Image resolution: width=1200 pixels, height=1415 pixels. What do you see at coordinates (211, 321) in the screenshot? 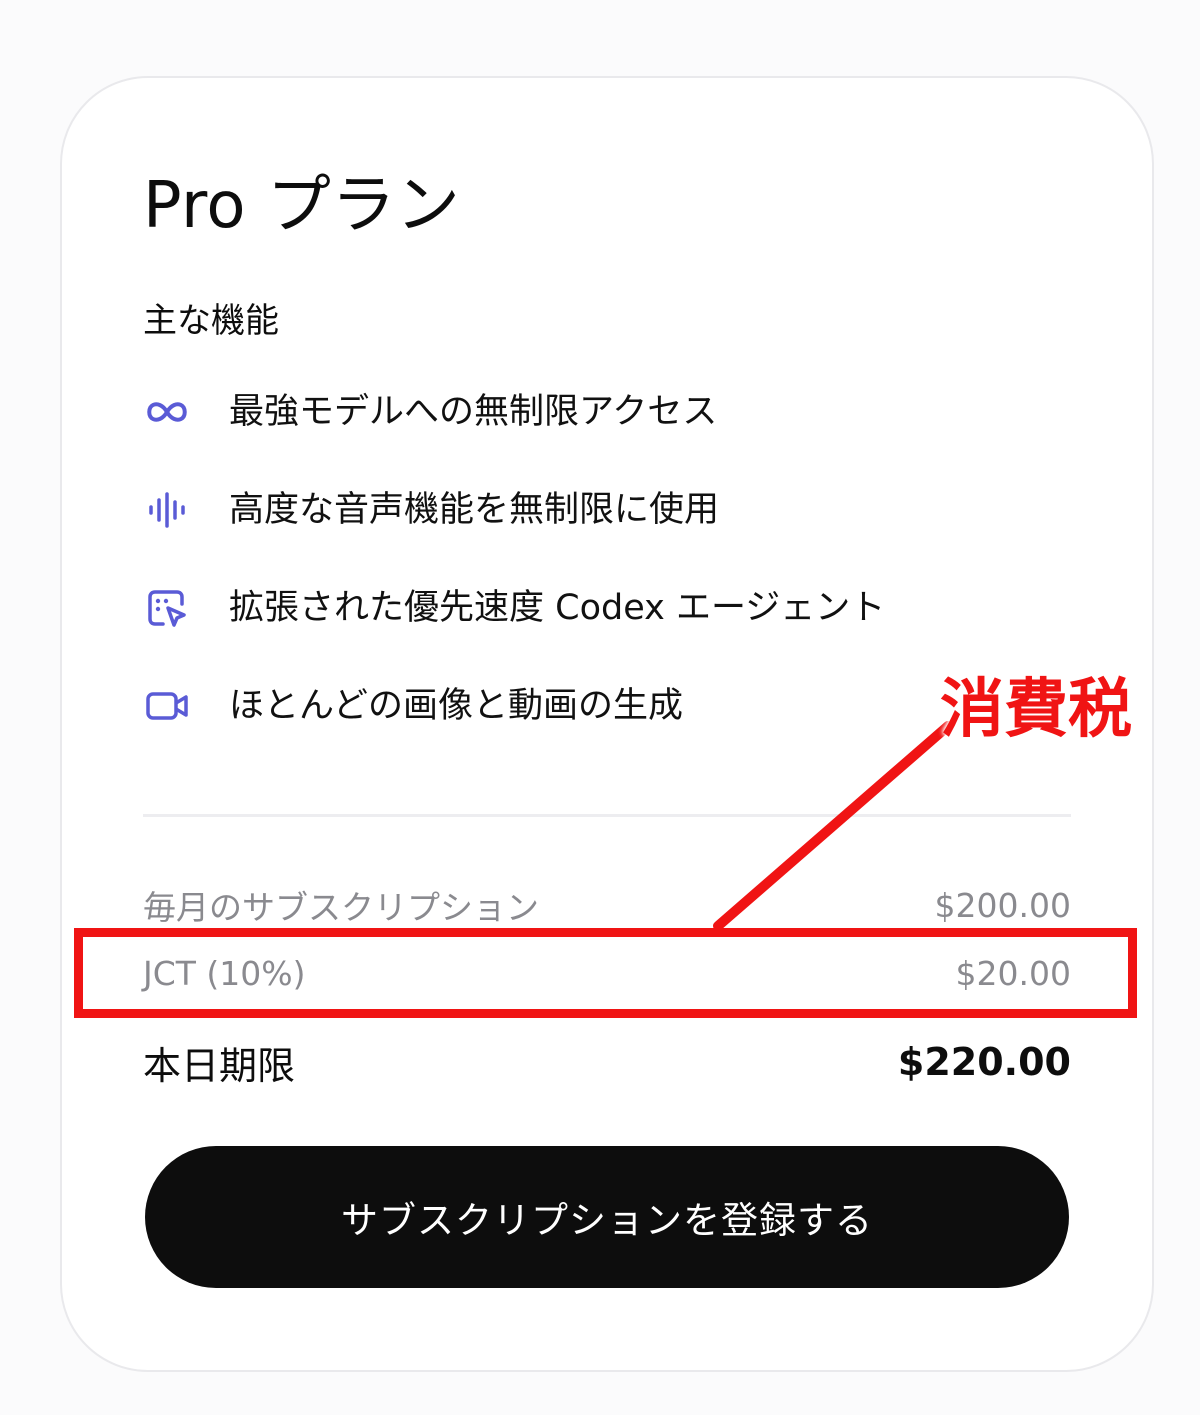
I see `features-heading: 主な機能` at bounding box center [211, 321].